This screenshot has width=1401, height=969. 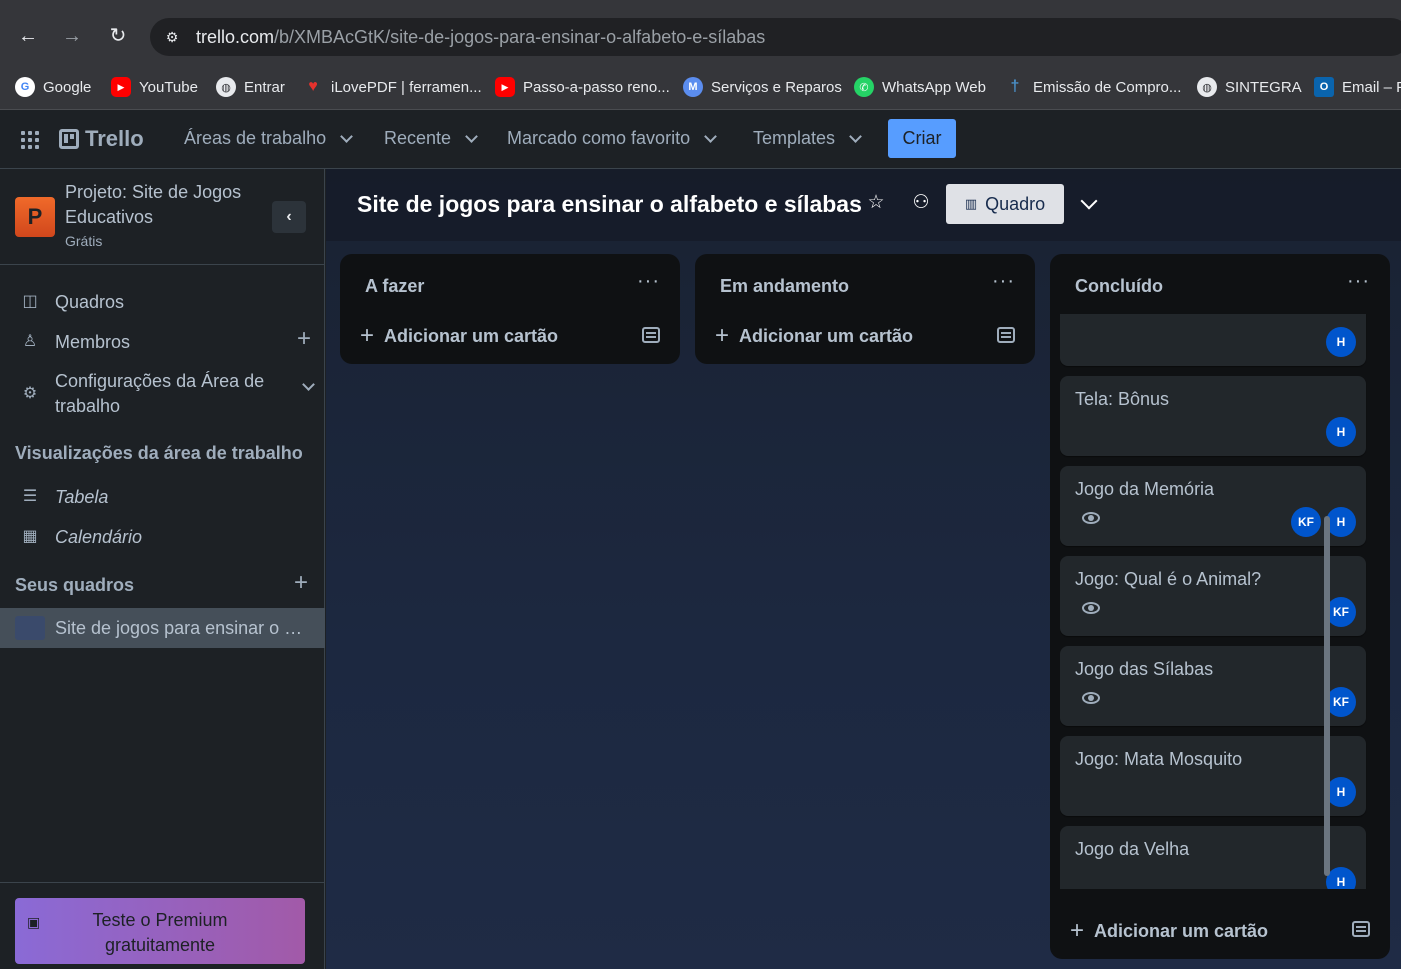 I want to click on add-board-icon: +, so click(x=301, y=583).